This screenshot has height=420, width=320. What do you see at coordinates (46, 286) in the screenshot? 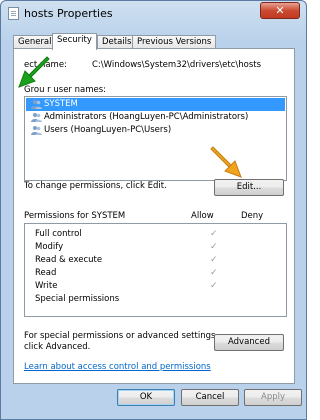
I see `permission-name: Write` at bounding box center [46, 286].